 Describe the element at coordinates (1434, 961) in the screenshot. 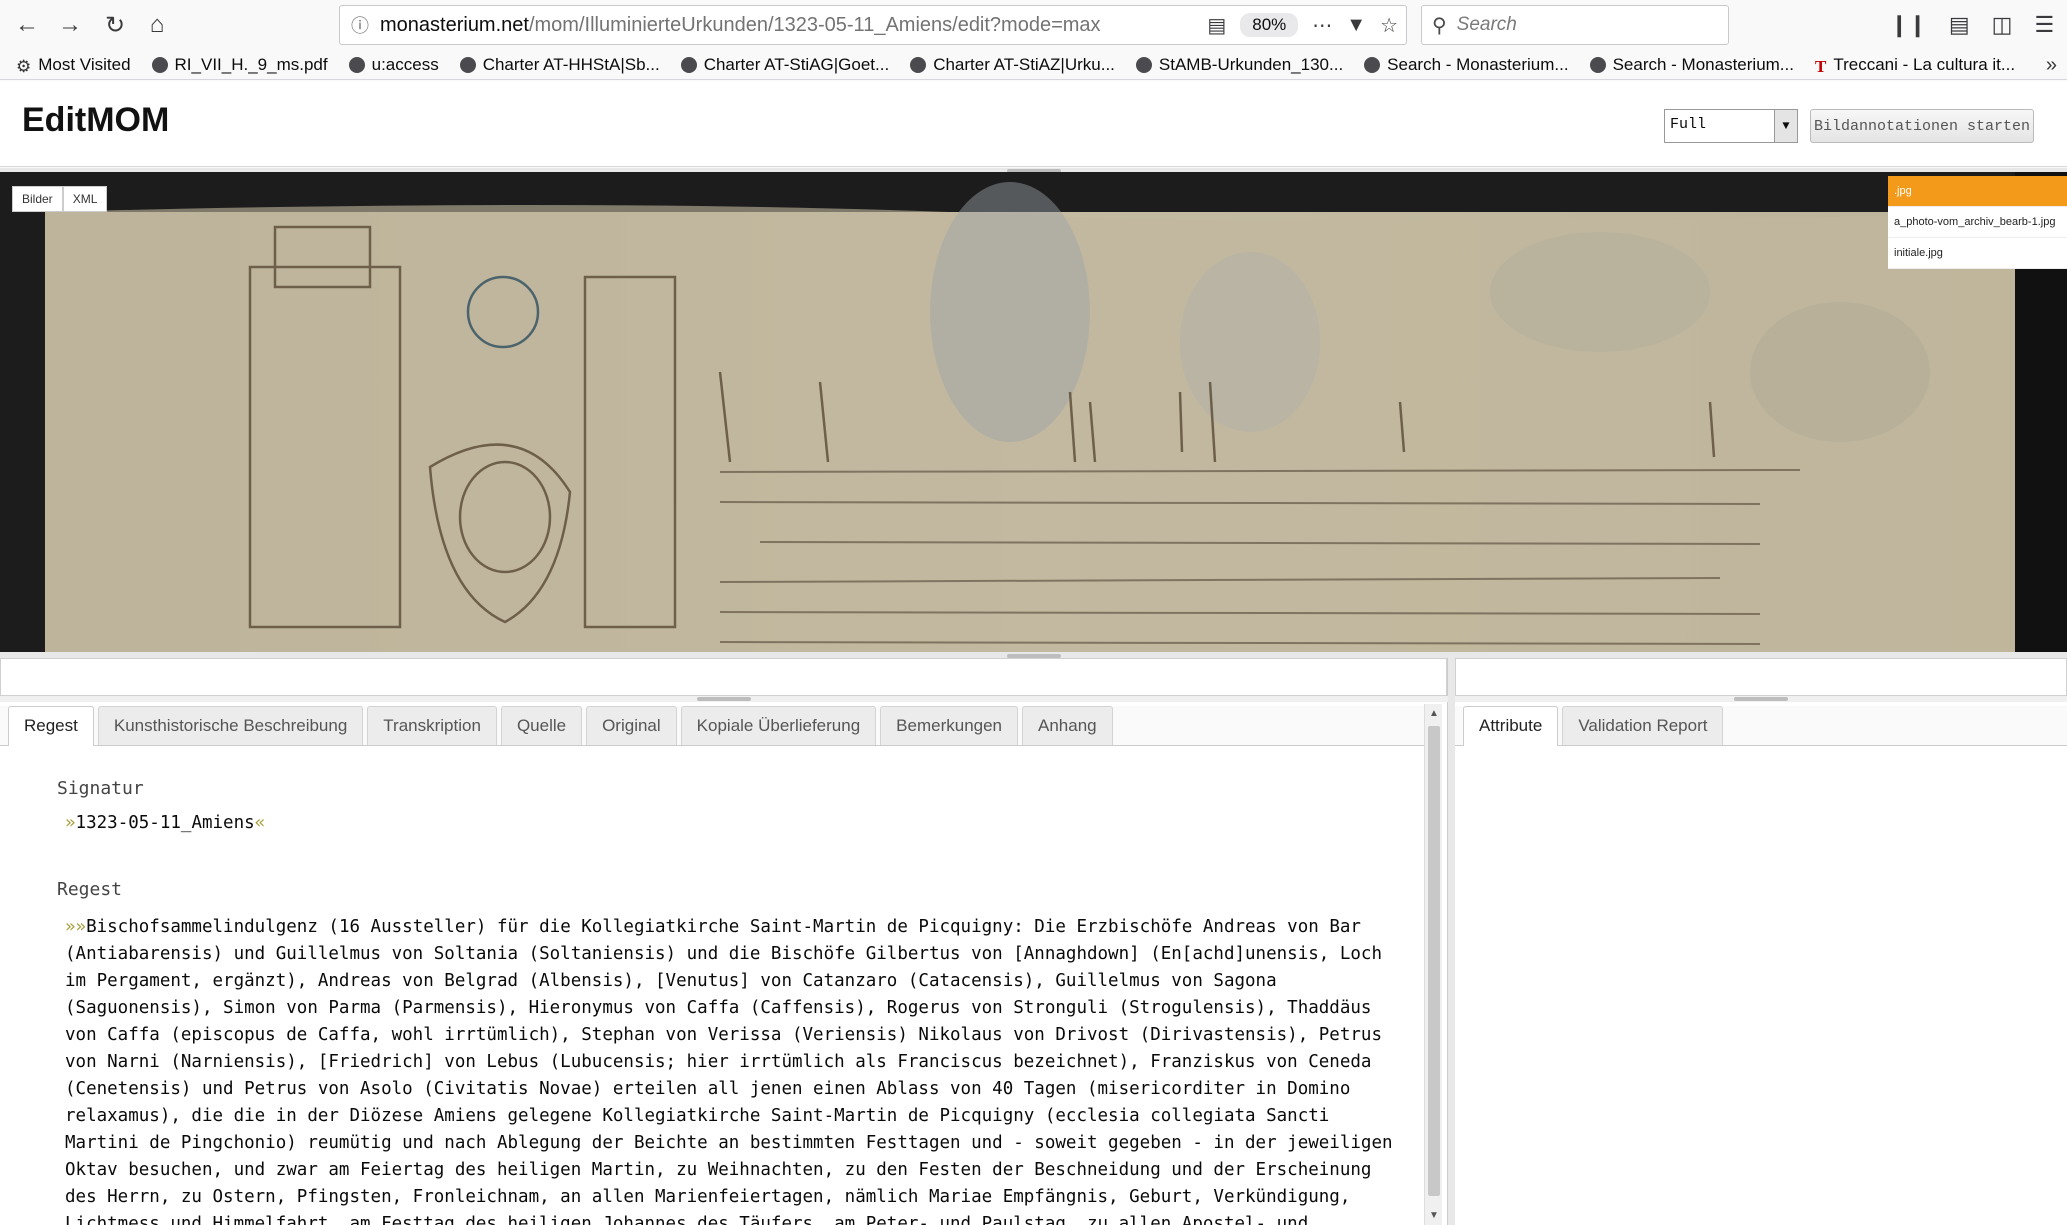

I see `scrollbar-thumb` at that location.